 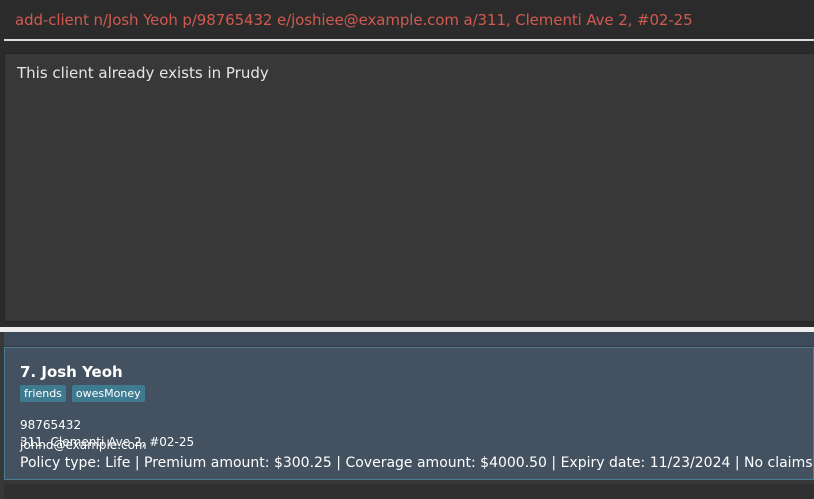 I want to click on client-phone: 98765432, so click(x=51, y=425).